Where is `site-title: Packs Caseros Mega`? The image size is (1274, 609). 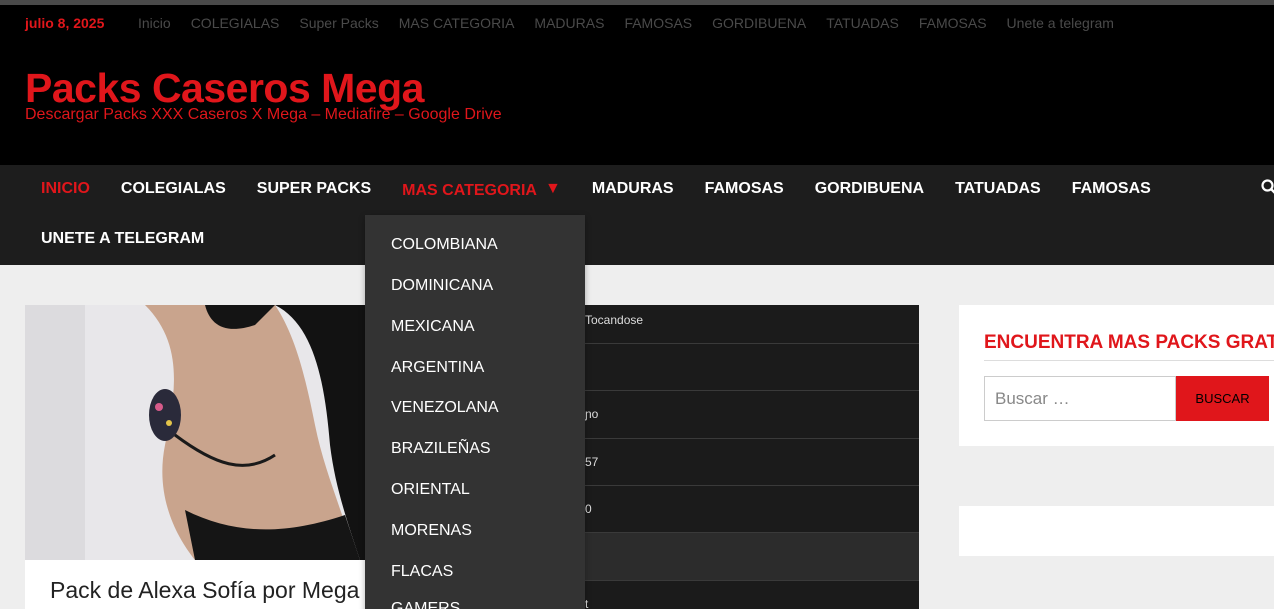 site-title: Packs Caseros Mega is located at coordinates (224, 88).